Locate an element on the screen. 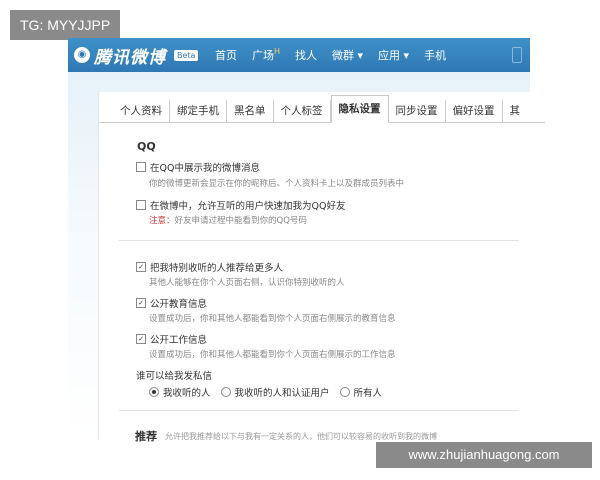 The image size is (600, 480). dm-option-following: 我收听的人 is located at coordinates (180, 392).